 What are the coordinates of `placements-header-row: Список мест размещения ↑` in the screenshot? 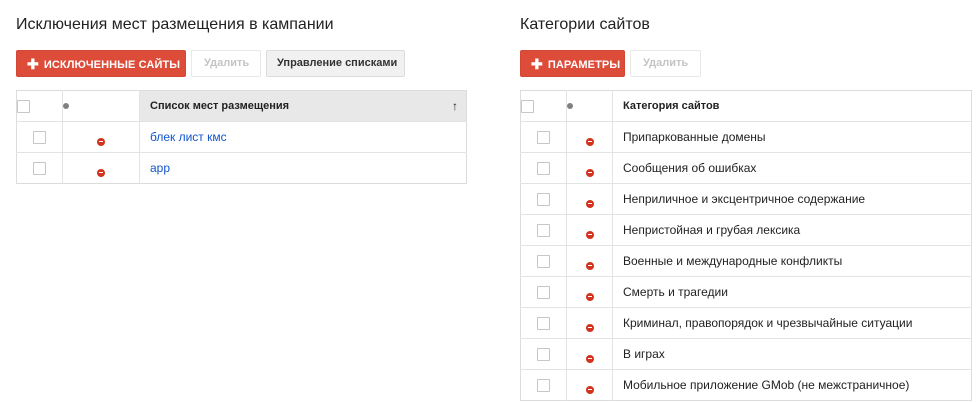 It's located at (241, 106).